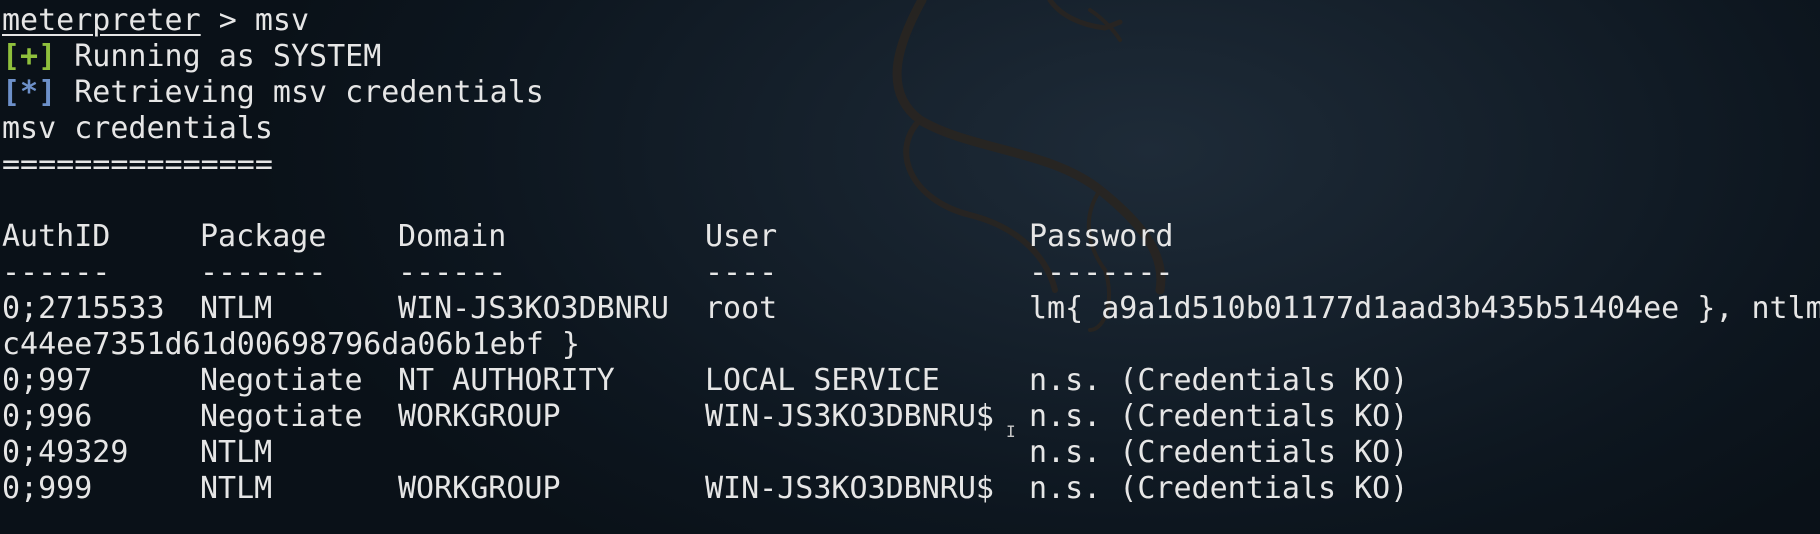 This screenshot has width=1820, height=534. What do you see at coordinates (47, 380) in the screenshot?
I see `cell-authid: 0;997` at bounding box center [47, 380].